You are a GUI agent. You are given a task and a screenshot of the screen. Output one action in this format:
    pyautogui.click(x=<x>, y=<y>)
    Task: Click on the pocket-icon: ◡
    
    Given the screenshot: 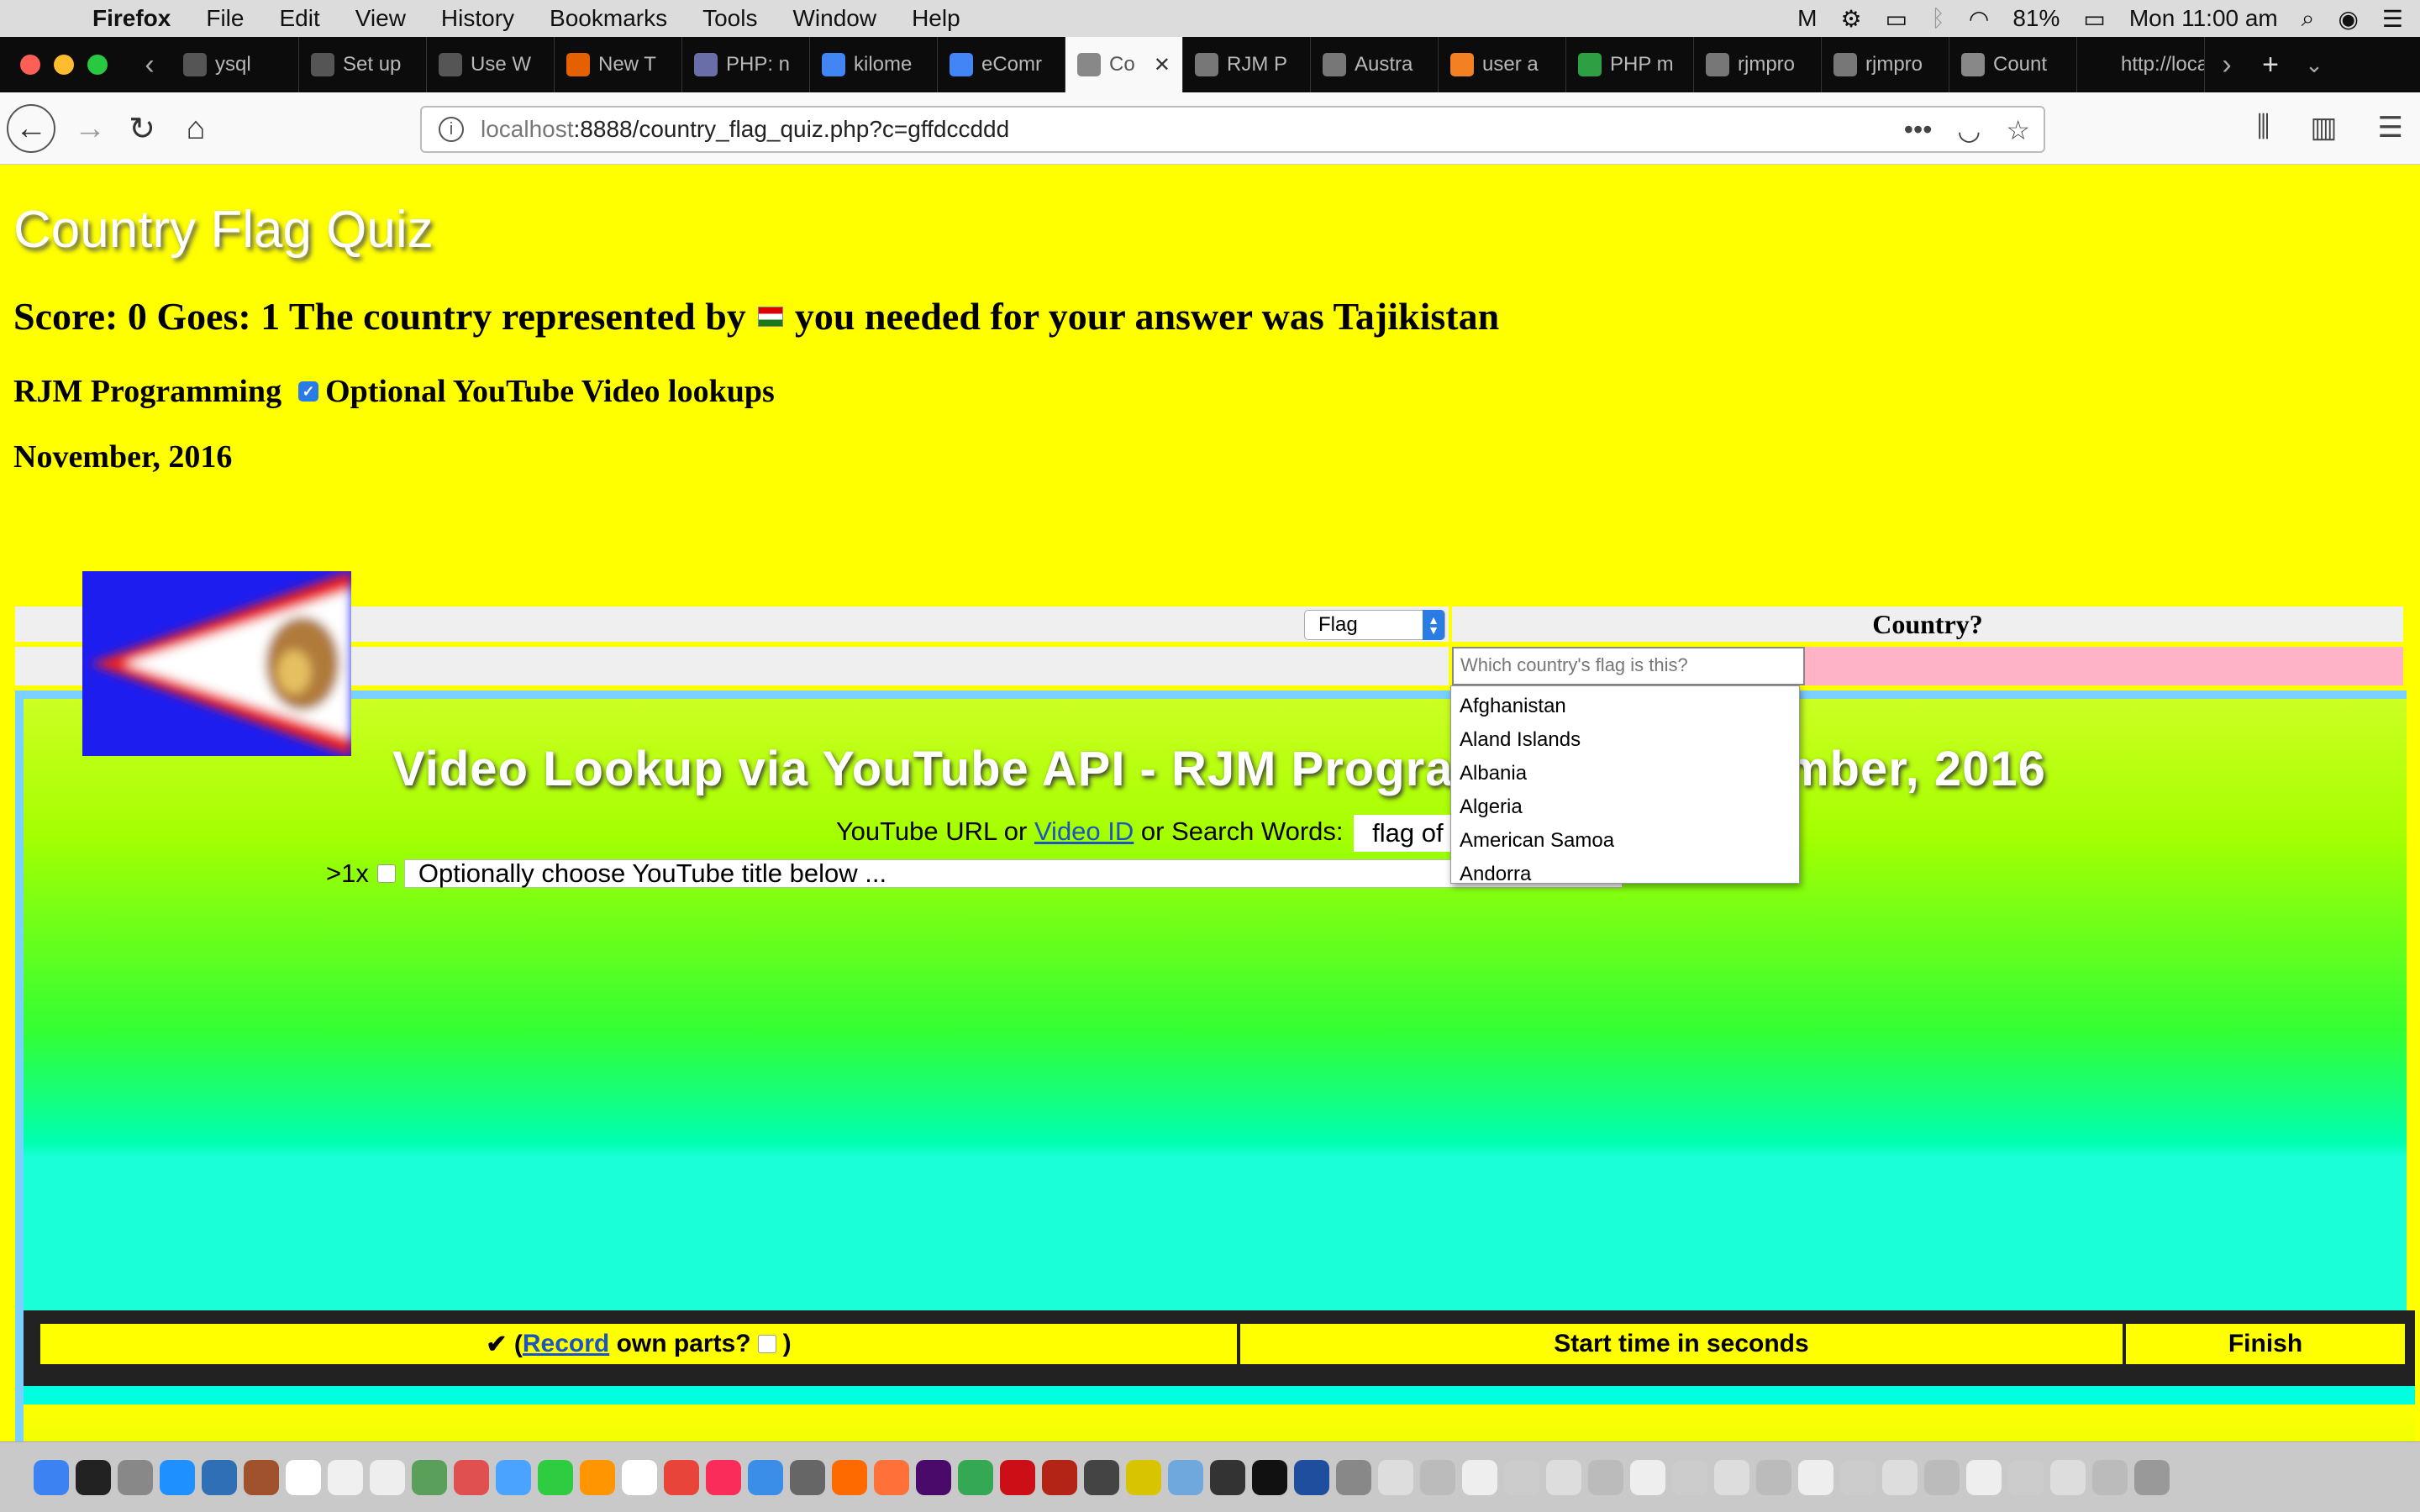 What is the action you would take?
    pyautogui.click(x=1969, y=130)
    